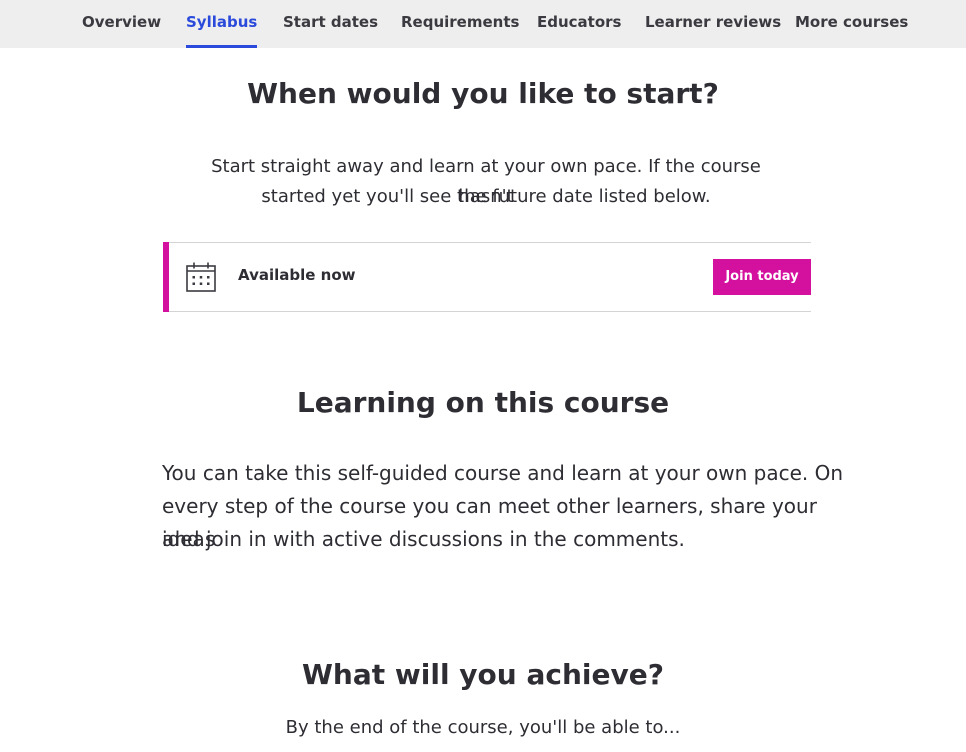  Describe the element at coordinates (483, 674) in the screenshot. I see `achieve-heading: What will you achieve?` at that location.